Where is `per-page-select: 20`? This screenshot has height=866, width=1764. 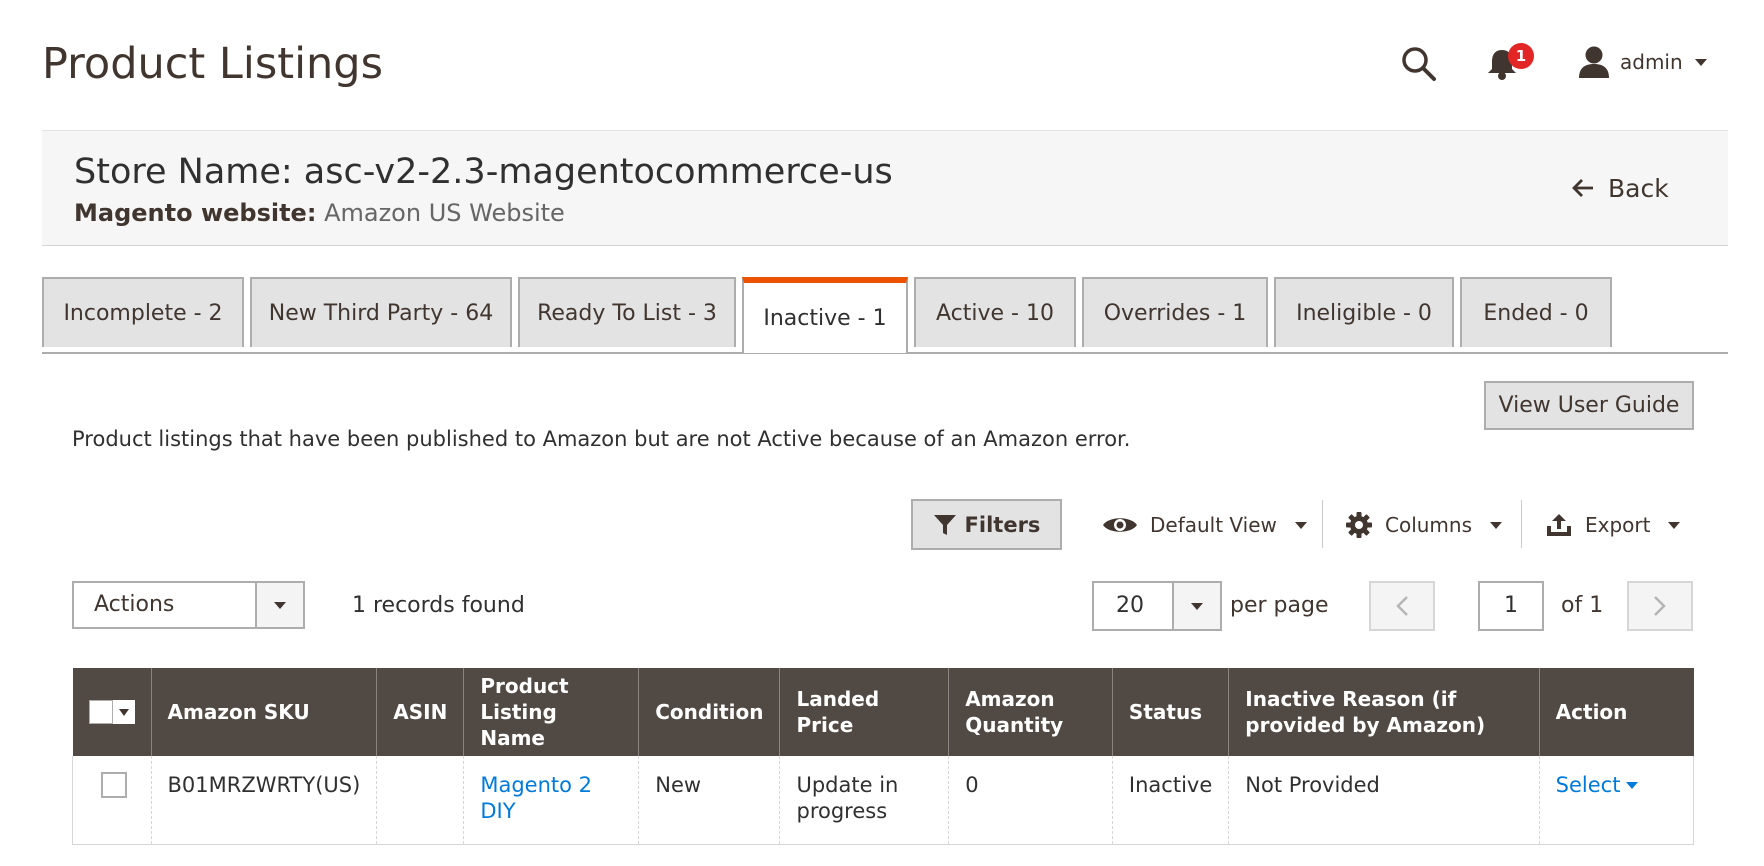
per-page-select: 20 is located at coordinates (1157, 606).